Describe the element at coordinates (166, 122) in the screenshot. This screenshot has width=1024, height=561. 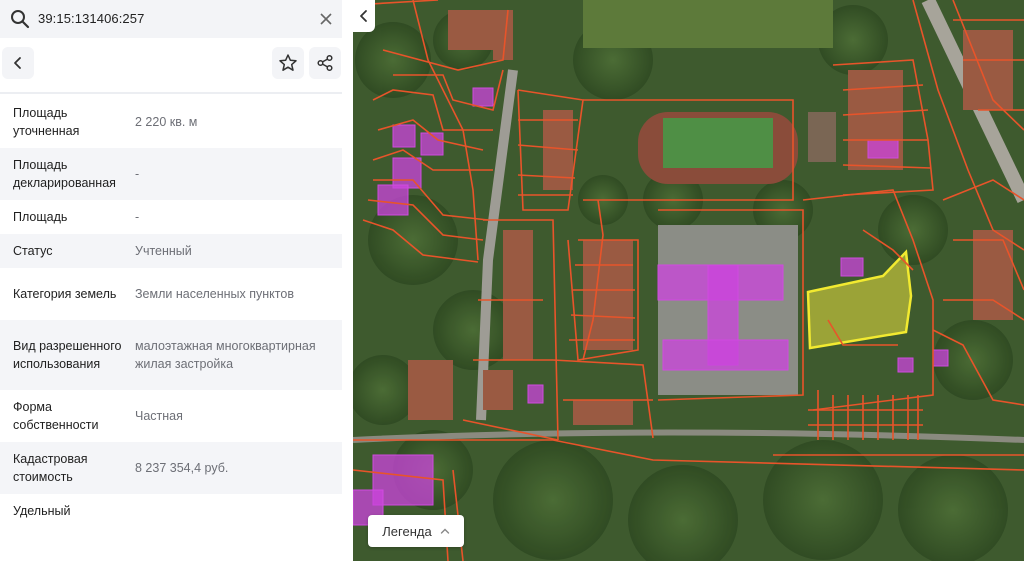
I see `property-value: 2 220 кв. м` at that location.